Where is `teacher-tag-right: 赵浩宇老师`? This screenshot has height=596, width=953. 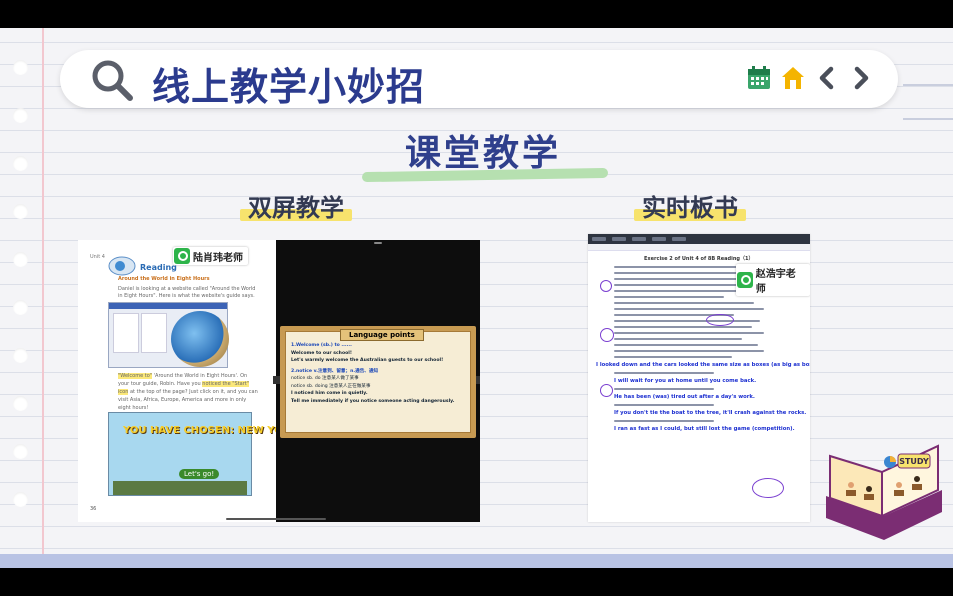 teacher-tag-right: 赵浩宇老师 is located at coordinates (773, 280).